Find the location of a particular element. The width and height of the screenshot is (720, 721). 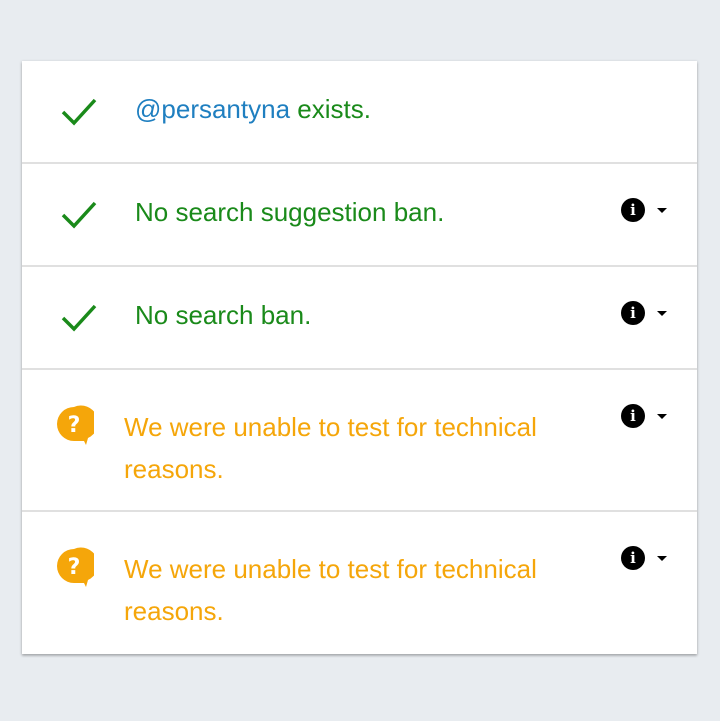

username-link: @persantyna is located at coordinates (212, 109).